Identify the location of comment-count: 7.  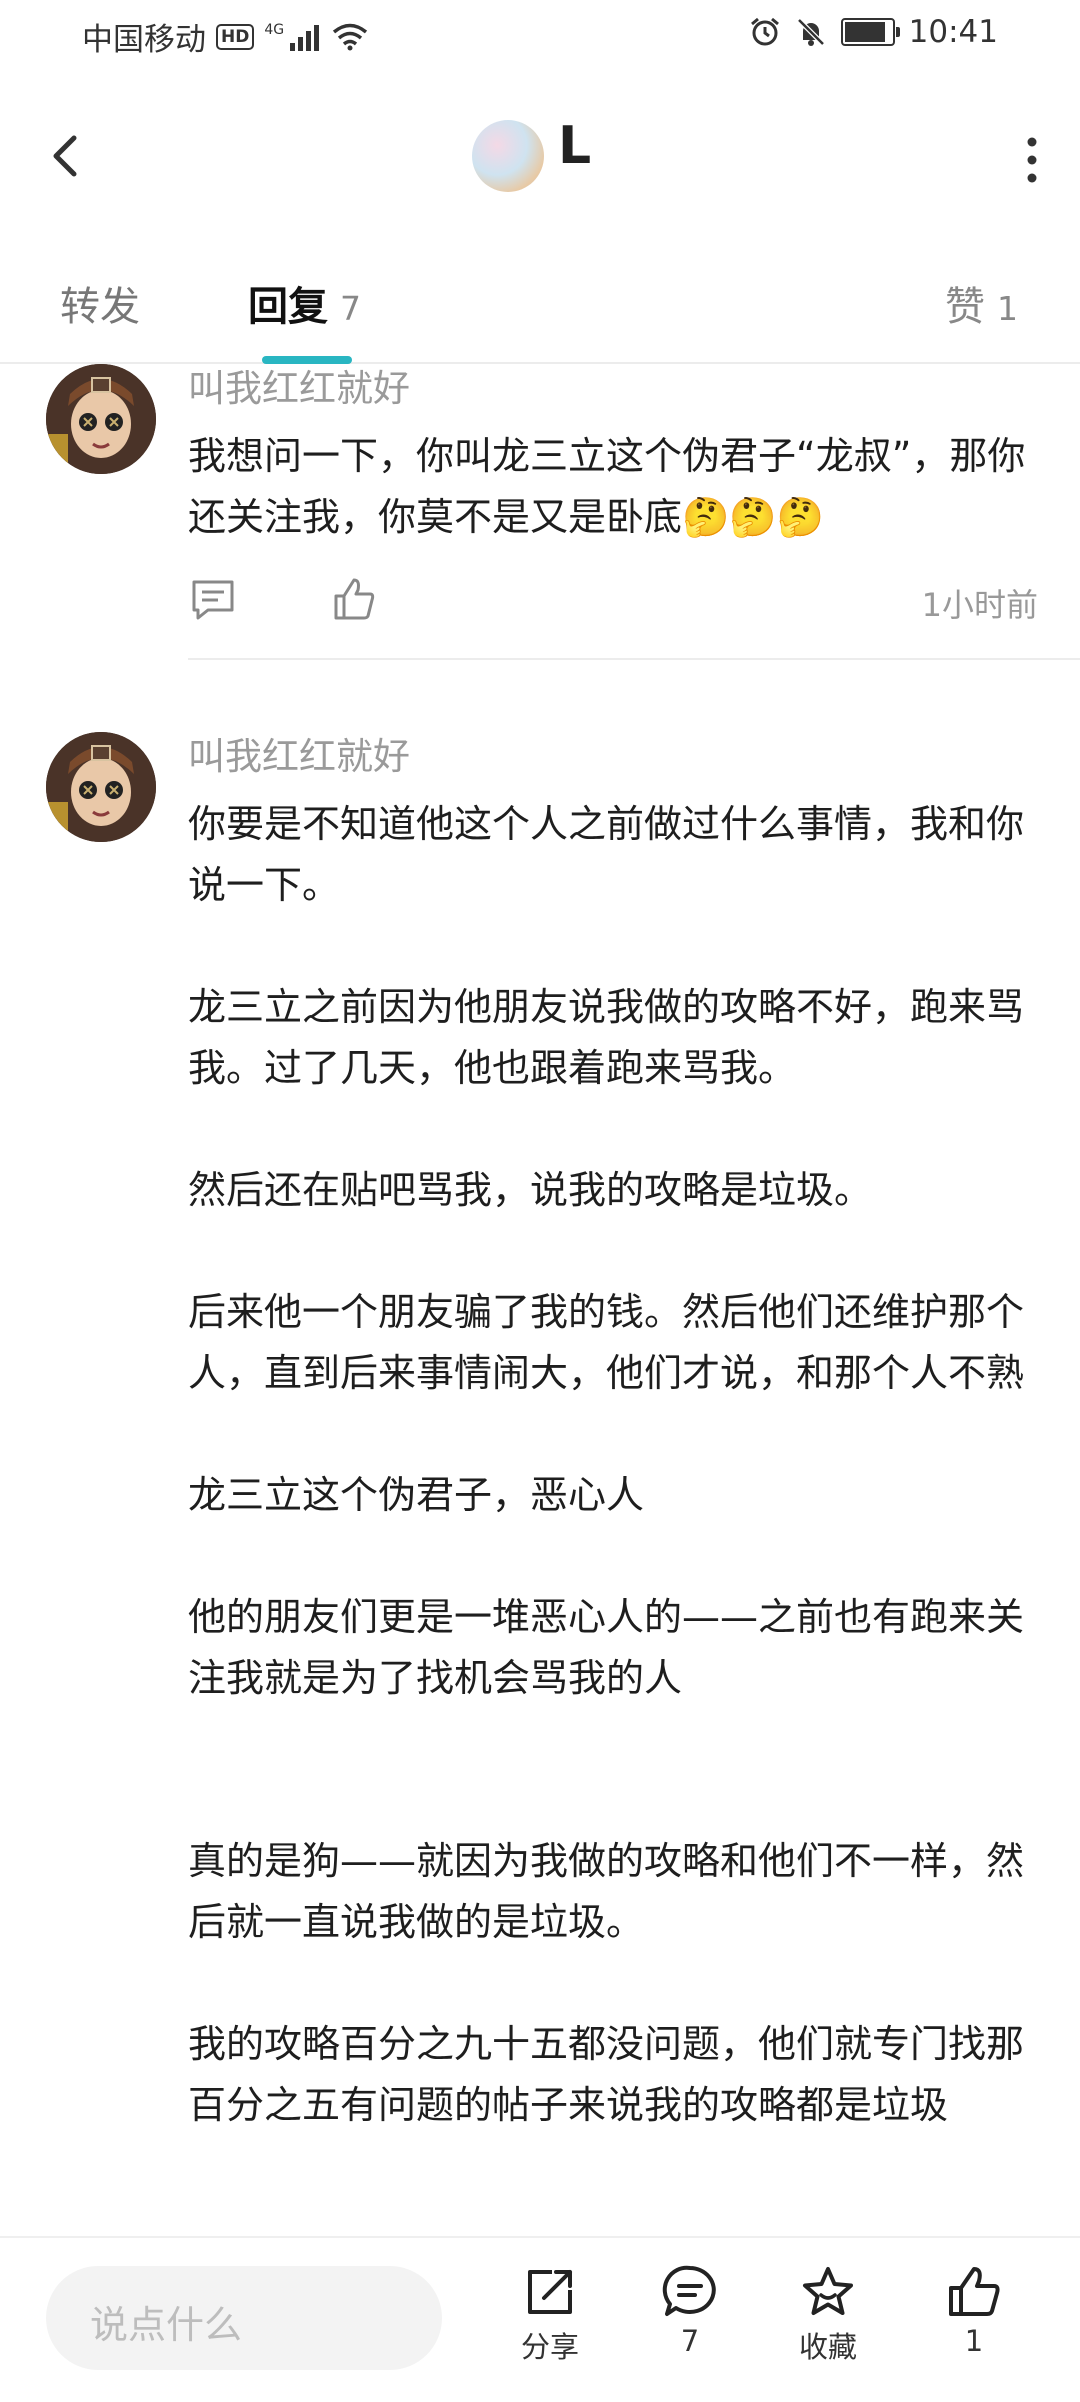
(690, 2341).